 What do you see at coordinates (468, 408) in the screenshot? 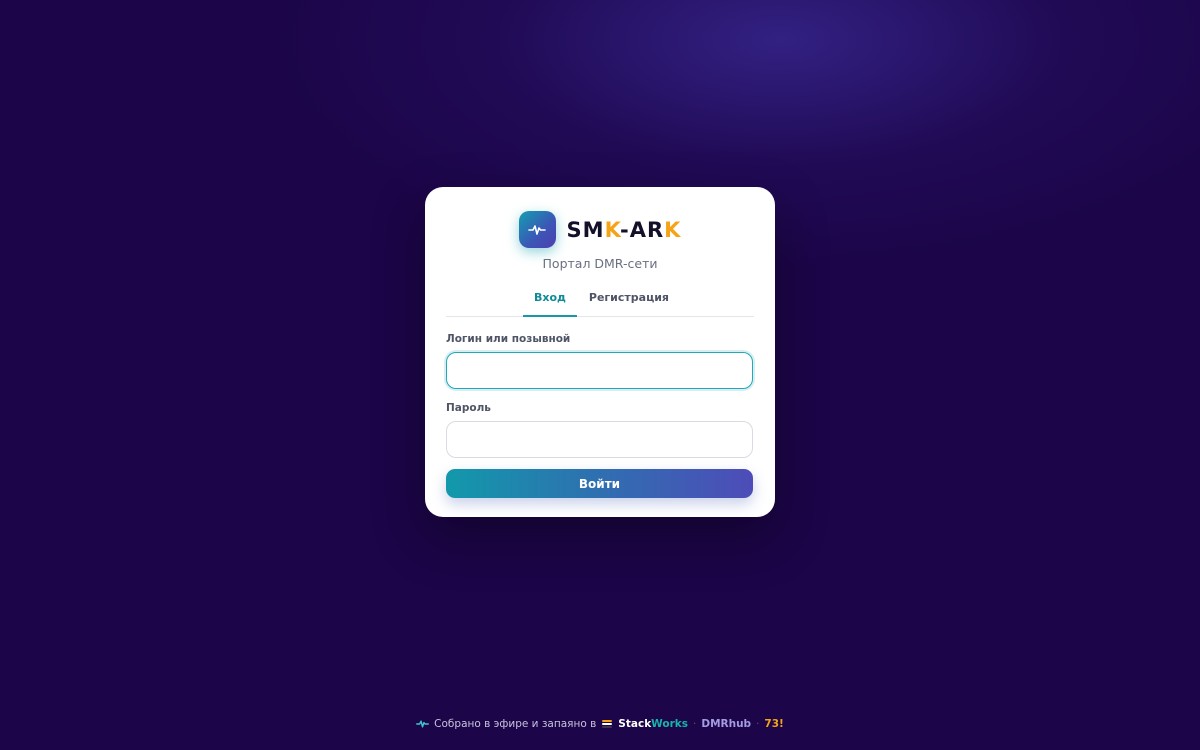
I see `password-label: Пароль` at bounding box center [468, 408].